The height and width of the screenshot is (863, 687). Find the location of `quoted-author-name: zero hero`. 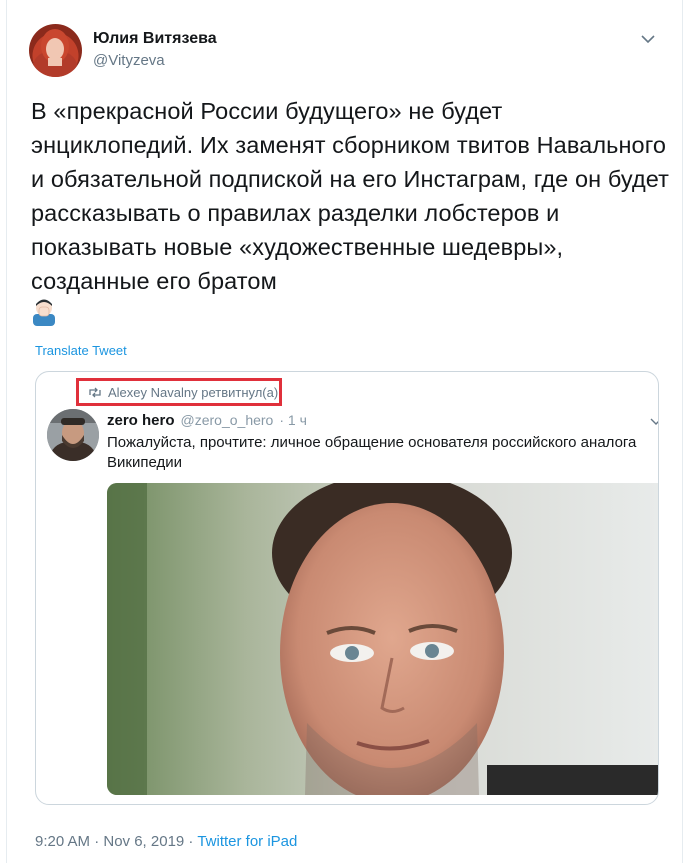

quoted-author-name: zero hero is located at coordinates (141, 420).